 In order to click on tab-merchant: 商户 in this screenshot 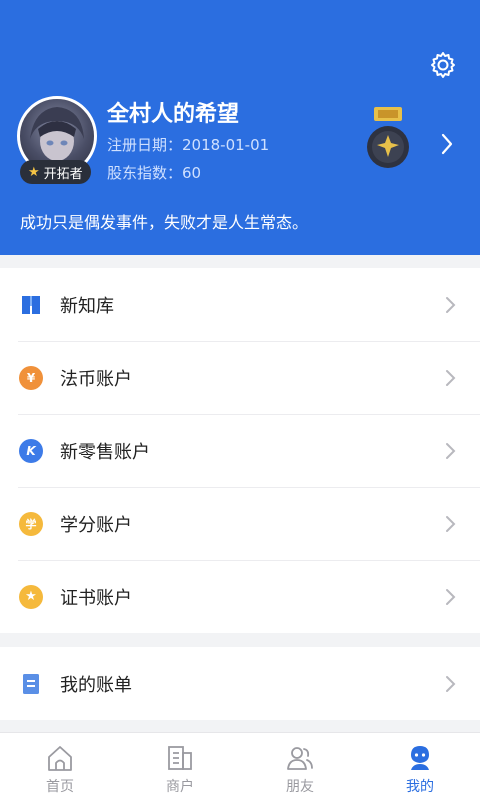, I will do `click(180, 766)`.